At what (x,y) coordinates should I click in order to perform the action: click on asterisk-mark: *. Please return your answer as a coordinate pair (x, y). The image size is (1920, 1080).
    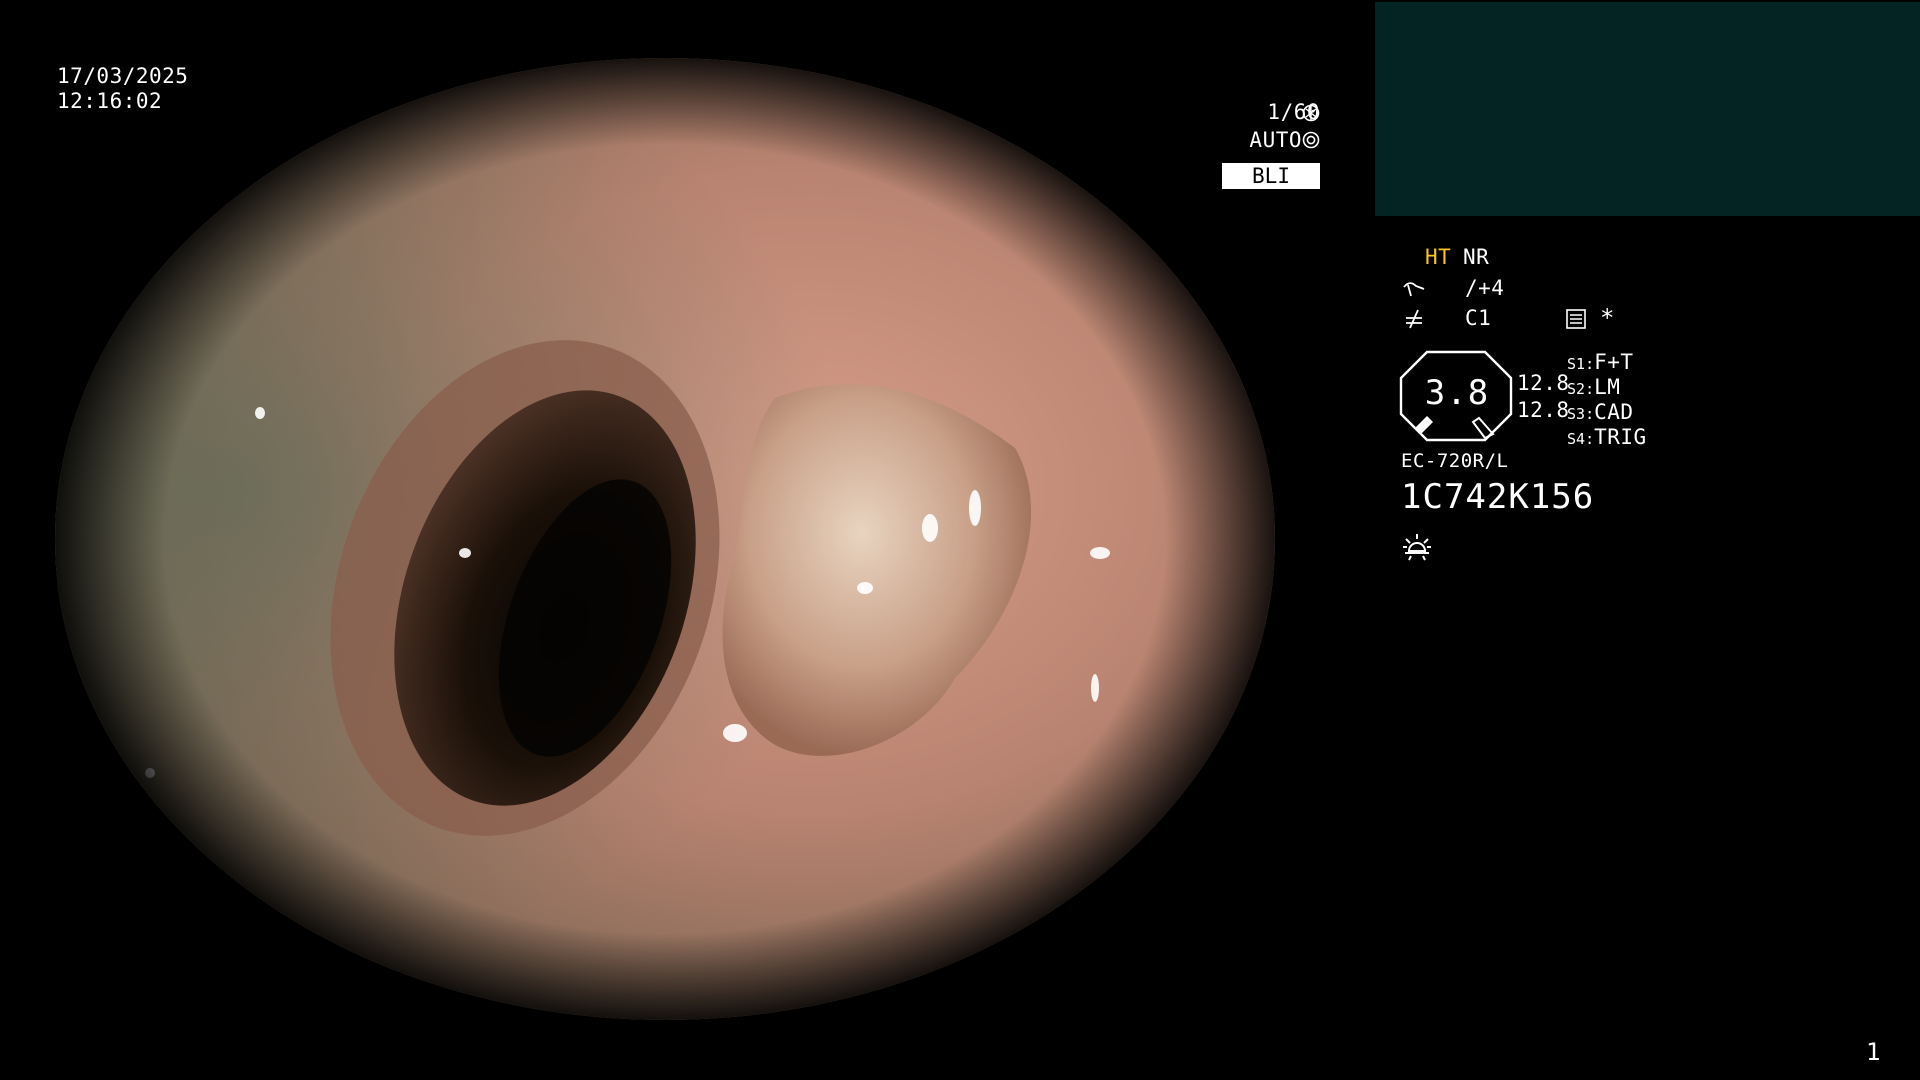
    Looking at the image, I should click on (1607, 318).